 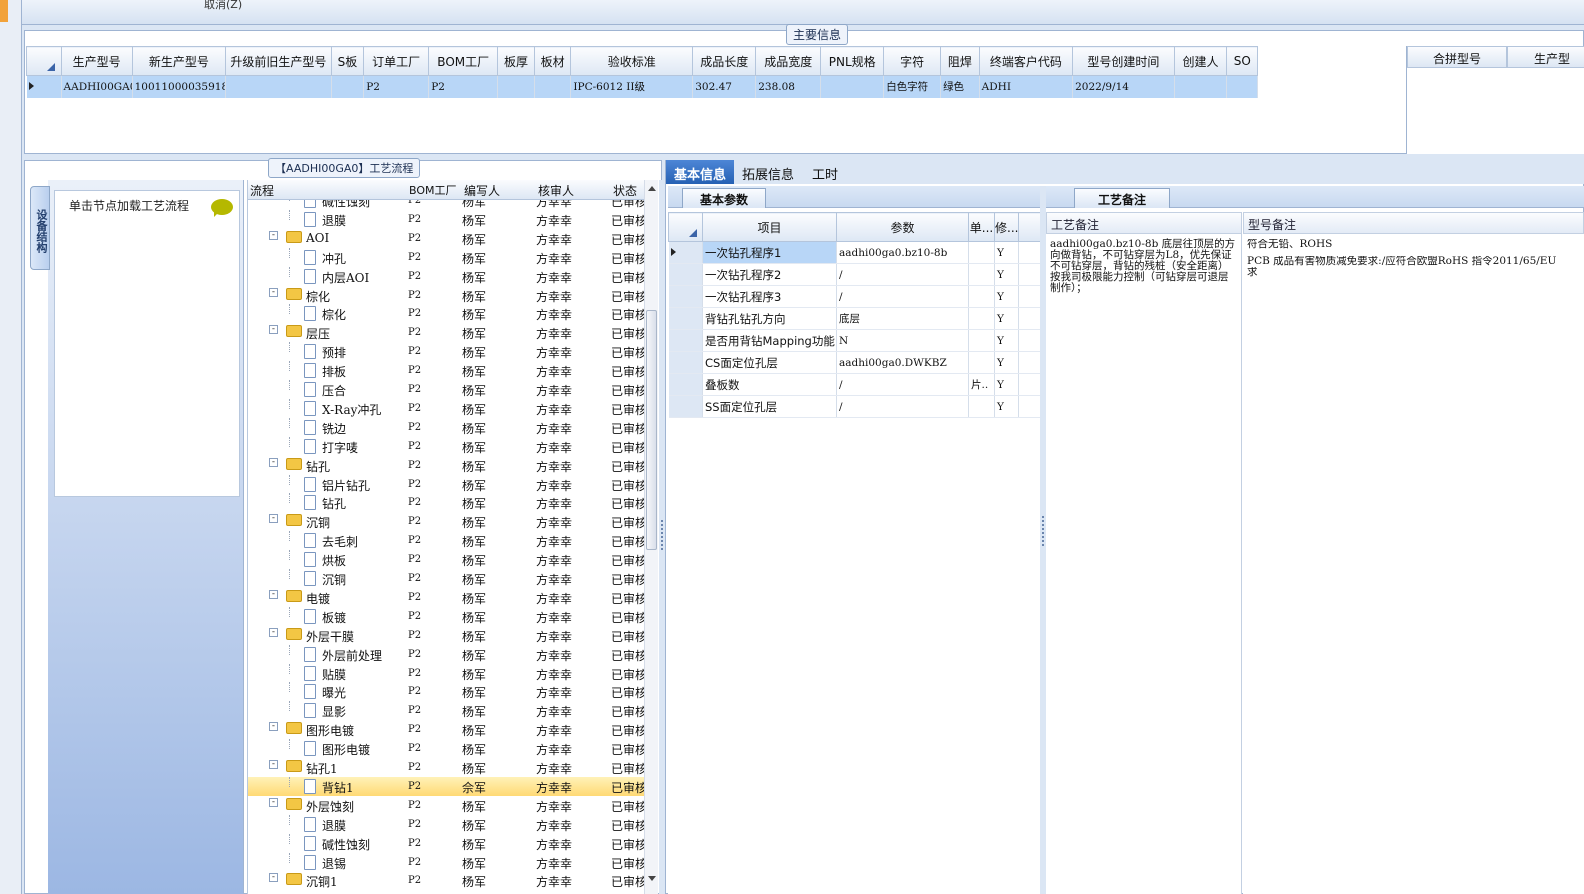 I want to click on tab-process-notes: 工艺备注, so click(x=1122, y=198).